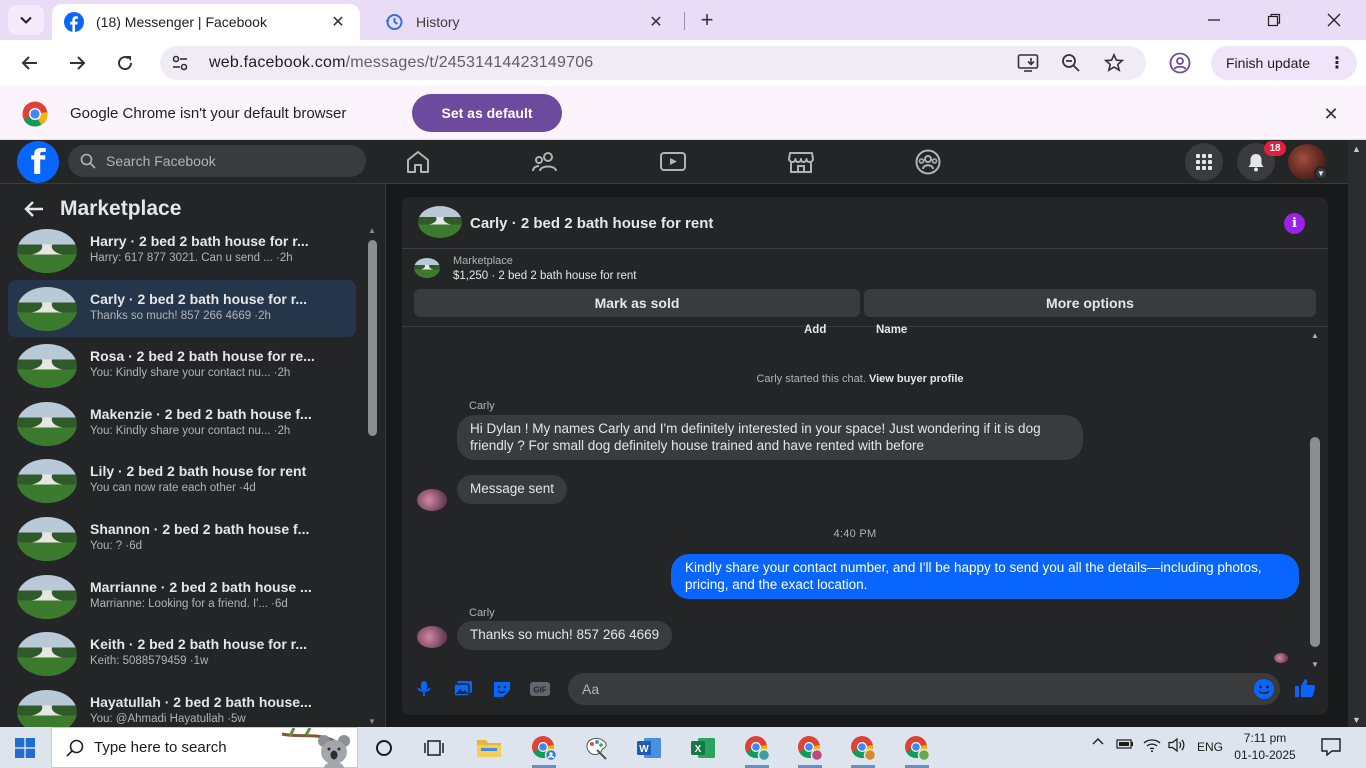 The width and height of the screenshot is (1366, 768). Describe the element at coordinates (917, 749) in the screenshot. I see `chrome-profile-5-button` at that location.